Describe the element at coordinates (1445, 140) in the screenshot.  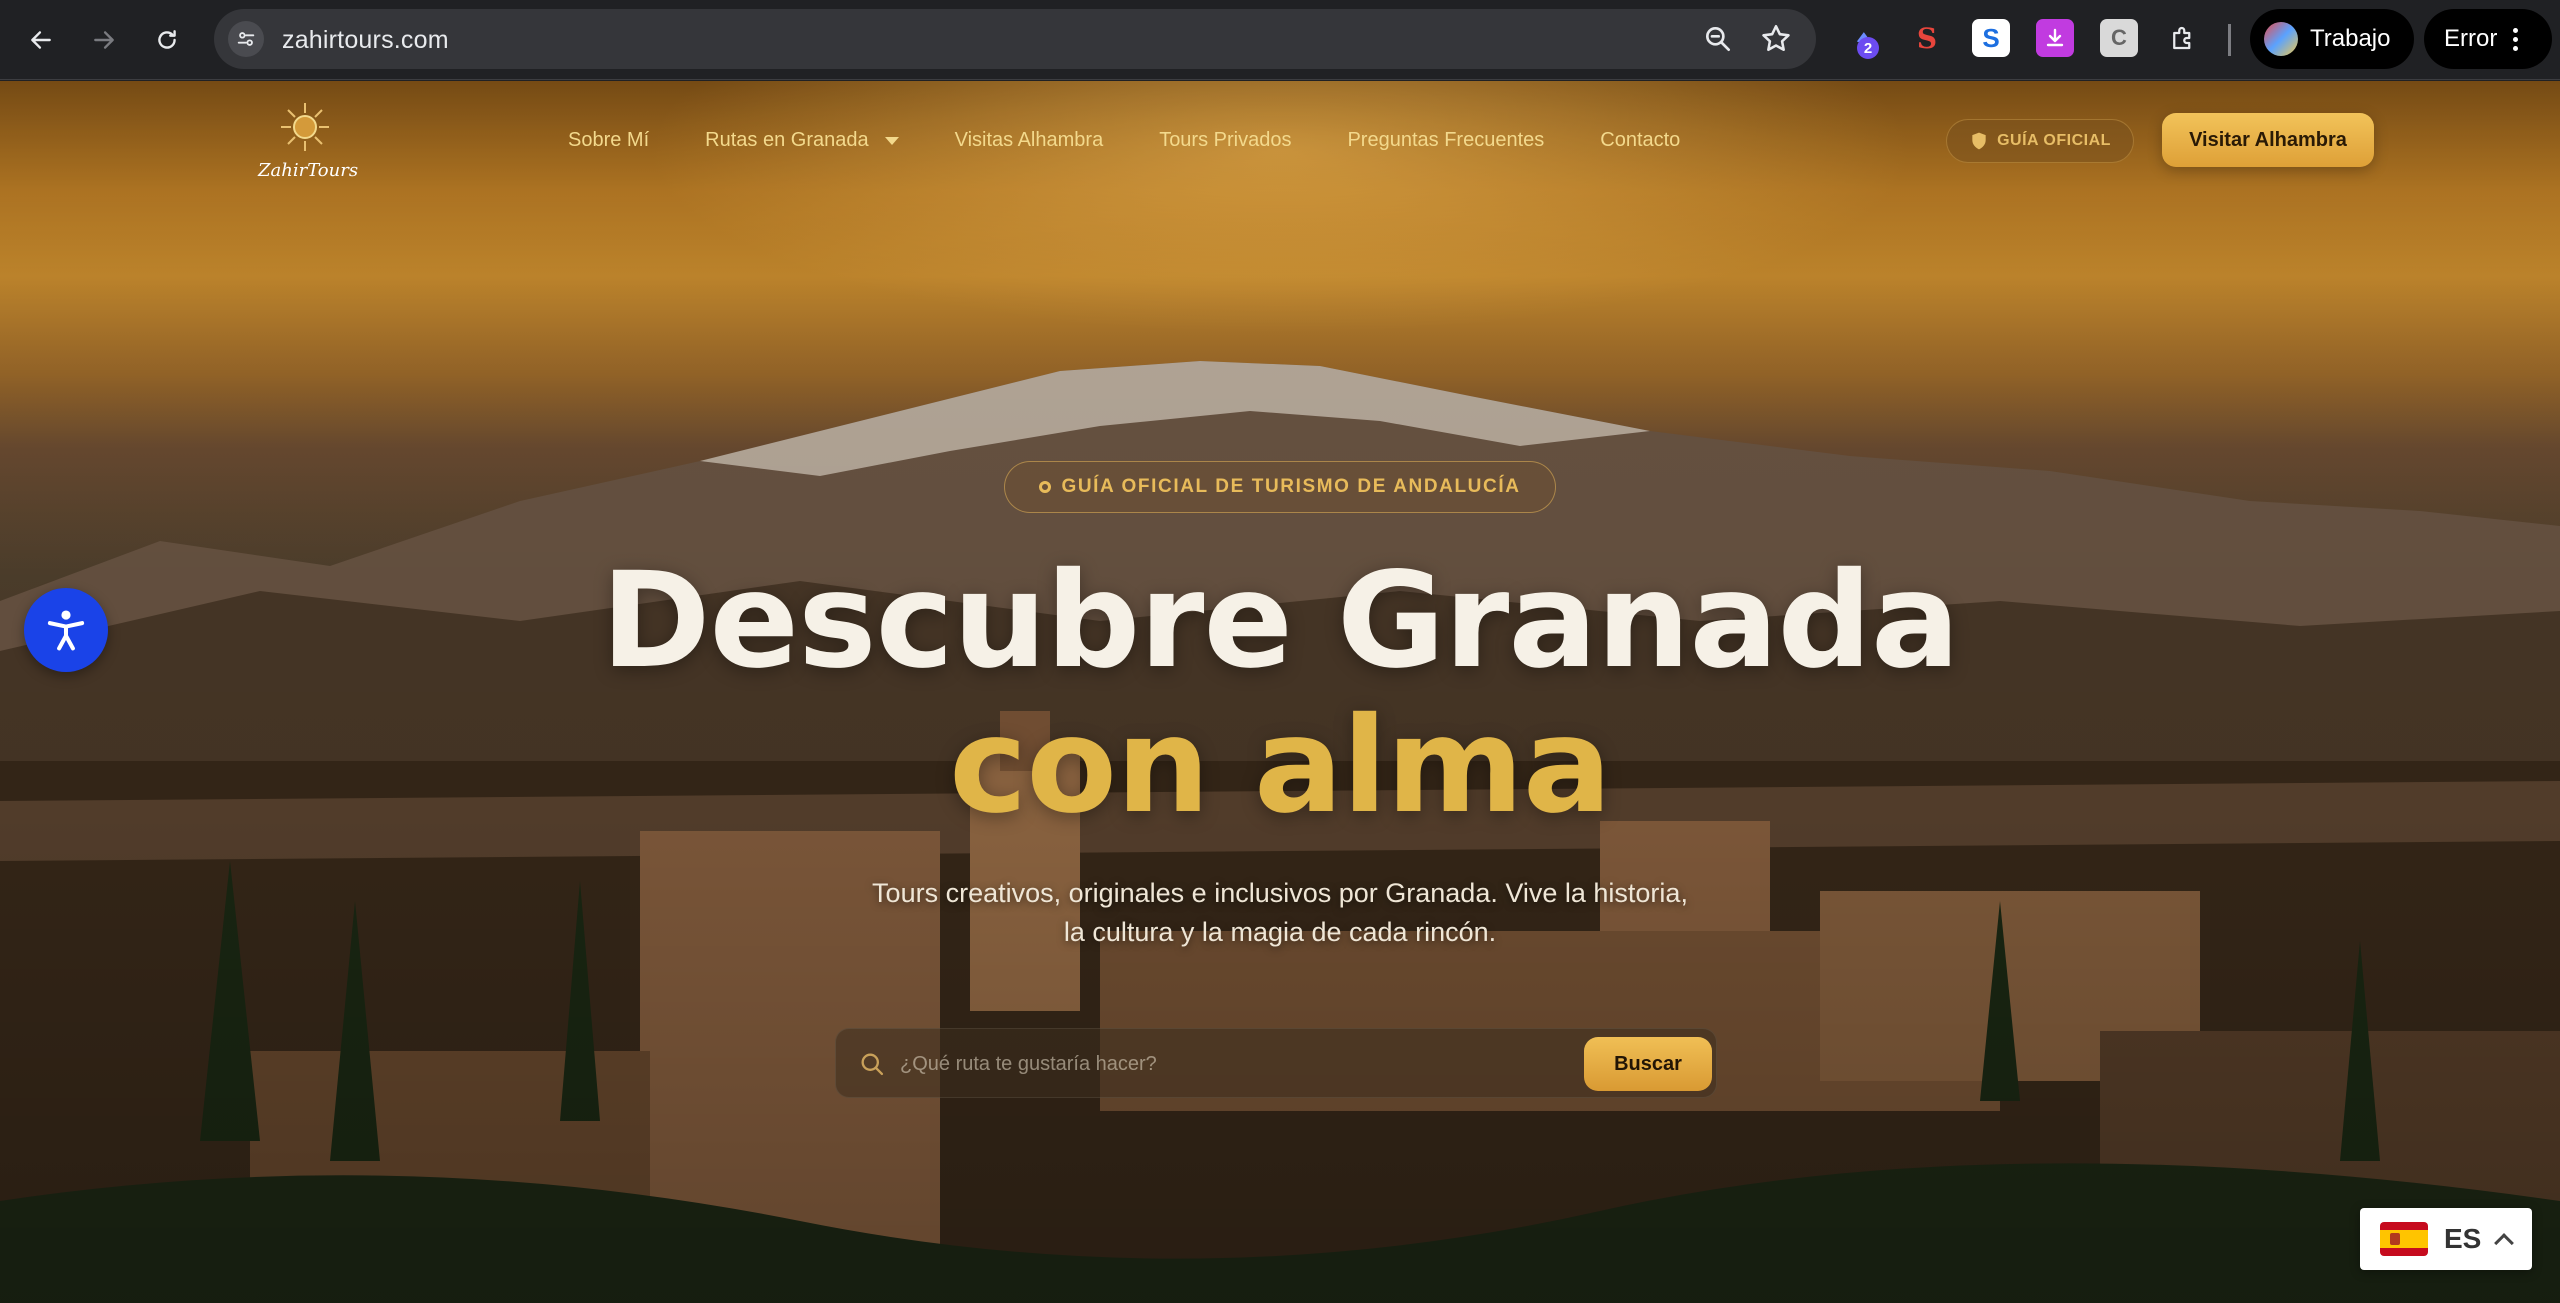
I see `nav-preguntas-frecuentes: Preguntas Frecuentes` at that location.